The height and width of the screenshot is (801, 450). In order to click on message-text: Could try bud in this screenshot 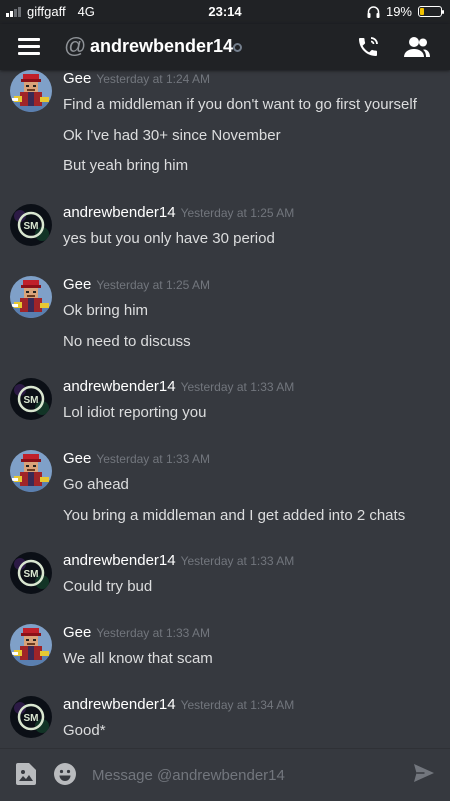, I will do `click(108, 586)`.